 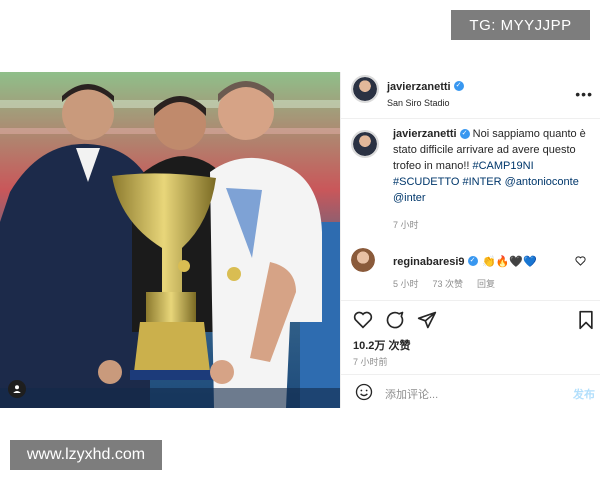 What do you see at coordinates (395, 320) in the screenshot?
I see `comment-bubble-icon` at bounding box center [395, 320].